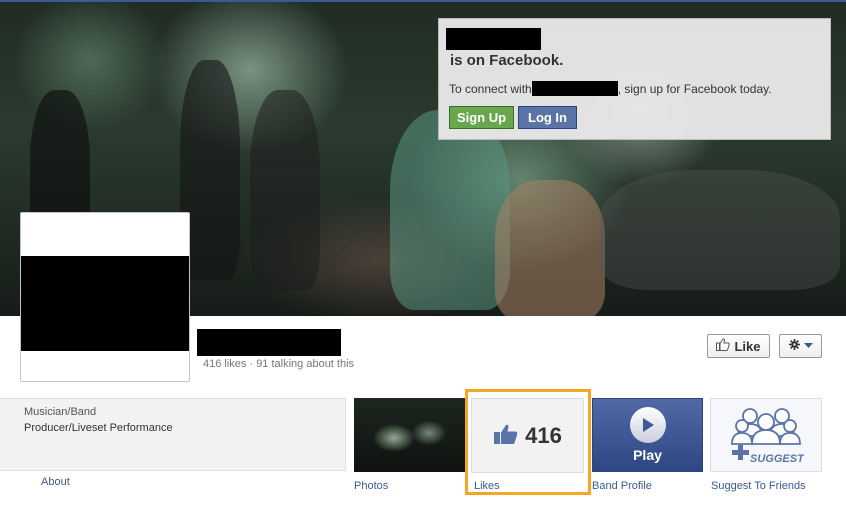  Describe the element at coordinates (279, 364) in the screenshot. I see `page-stats: 416 likes · 91 talking about this` at that location.